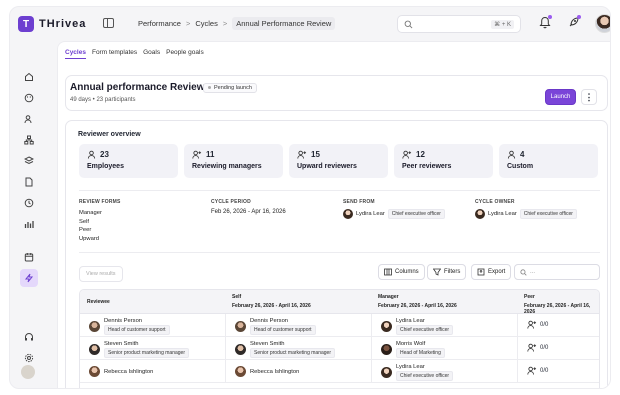 Image resolution: width=620 pixels, height=395 pixels. What do you see at coordinates (284, 23) in the screenshot?
I see `breadcrumb-current: Annual Performance Review` at bounding box center [284, 23].